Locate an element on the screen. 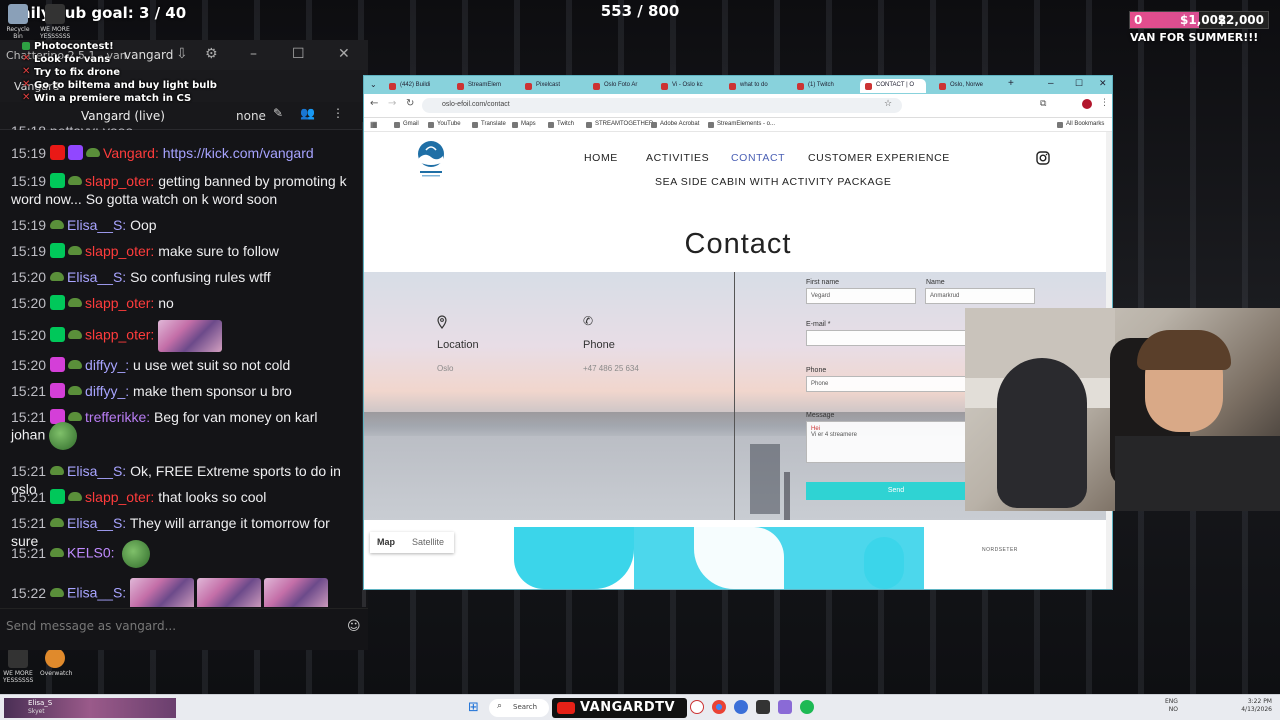  bookmark-item: STREAMTOGETHER is located at coordinates (619, 124).